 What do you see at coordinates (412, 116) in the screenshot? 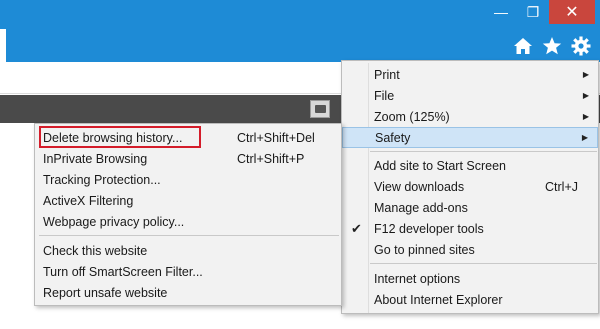
I see `menu-item-label: Zoom (125%)` at bounding box center [412, 116].